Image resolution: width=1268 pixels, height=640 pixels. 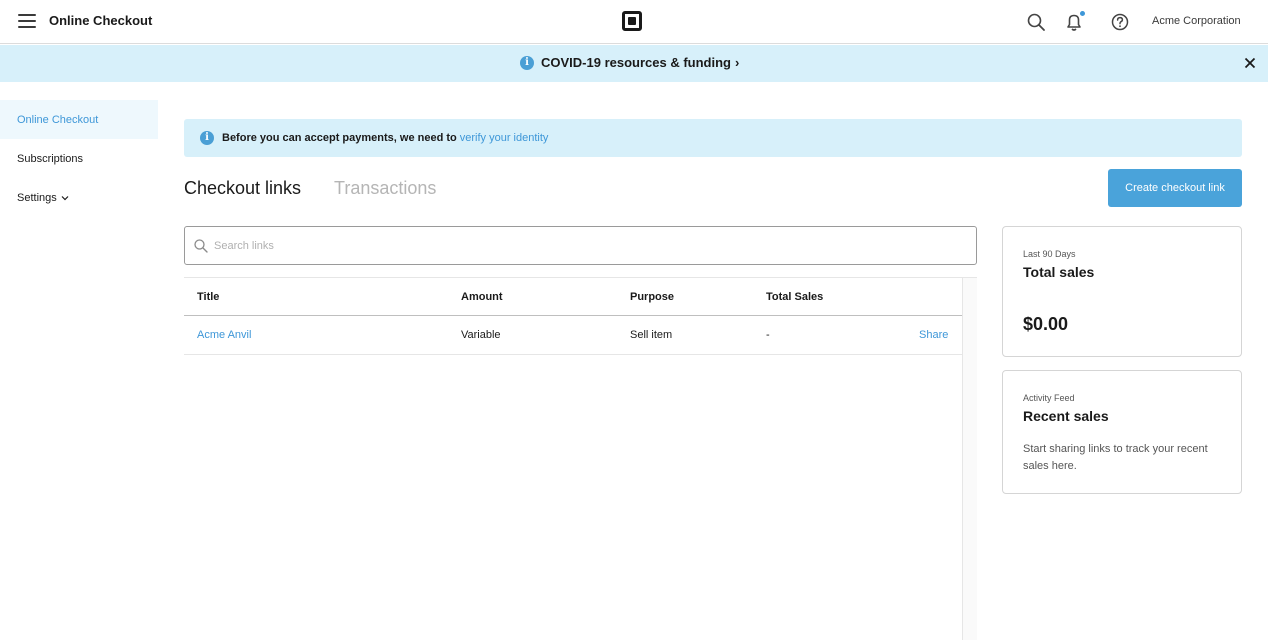 I want to click on menu-icon, so click(x=27, y=21).